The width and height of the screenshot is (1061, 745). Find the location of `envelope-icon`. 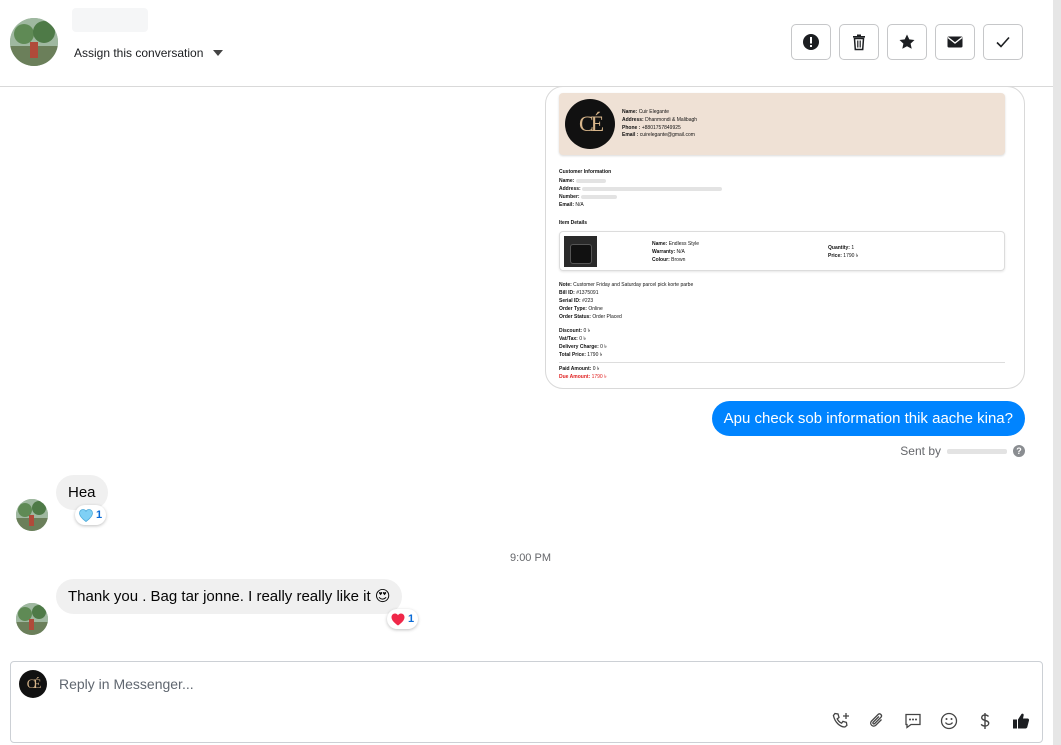

envelope-icon is located at coordinates (955, 42).